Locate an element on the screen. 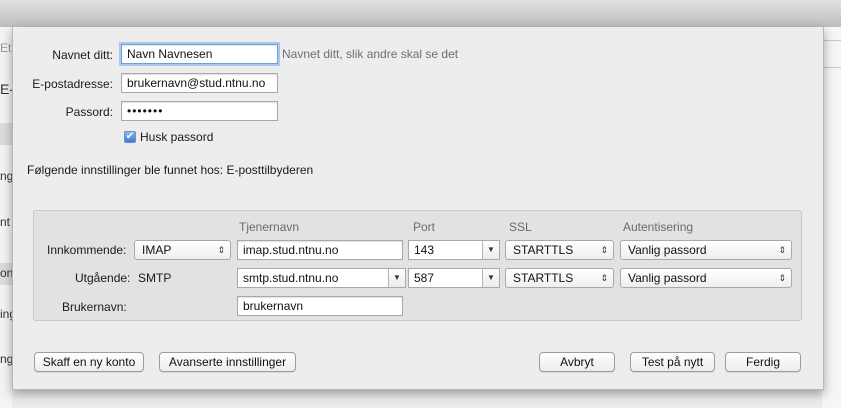  outgoing-server-combo: smtp.stud.ntnu.no ▼ is located at coordinates (321, 278).